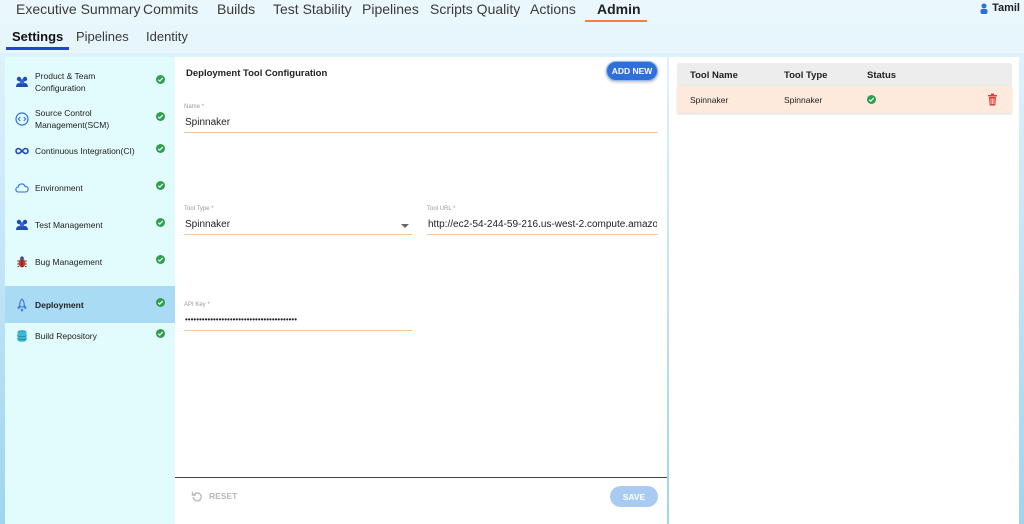  I want to click on subnav-active-indicator, so click(37, 48).